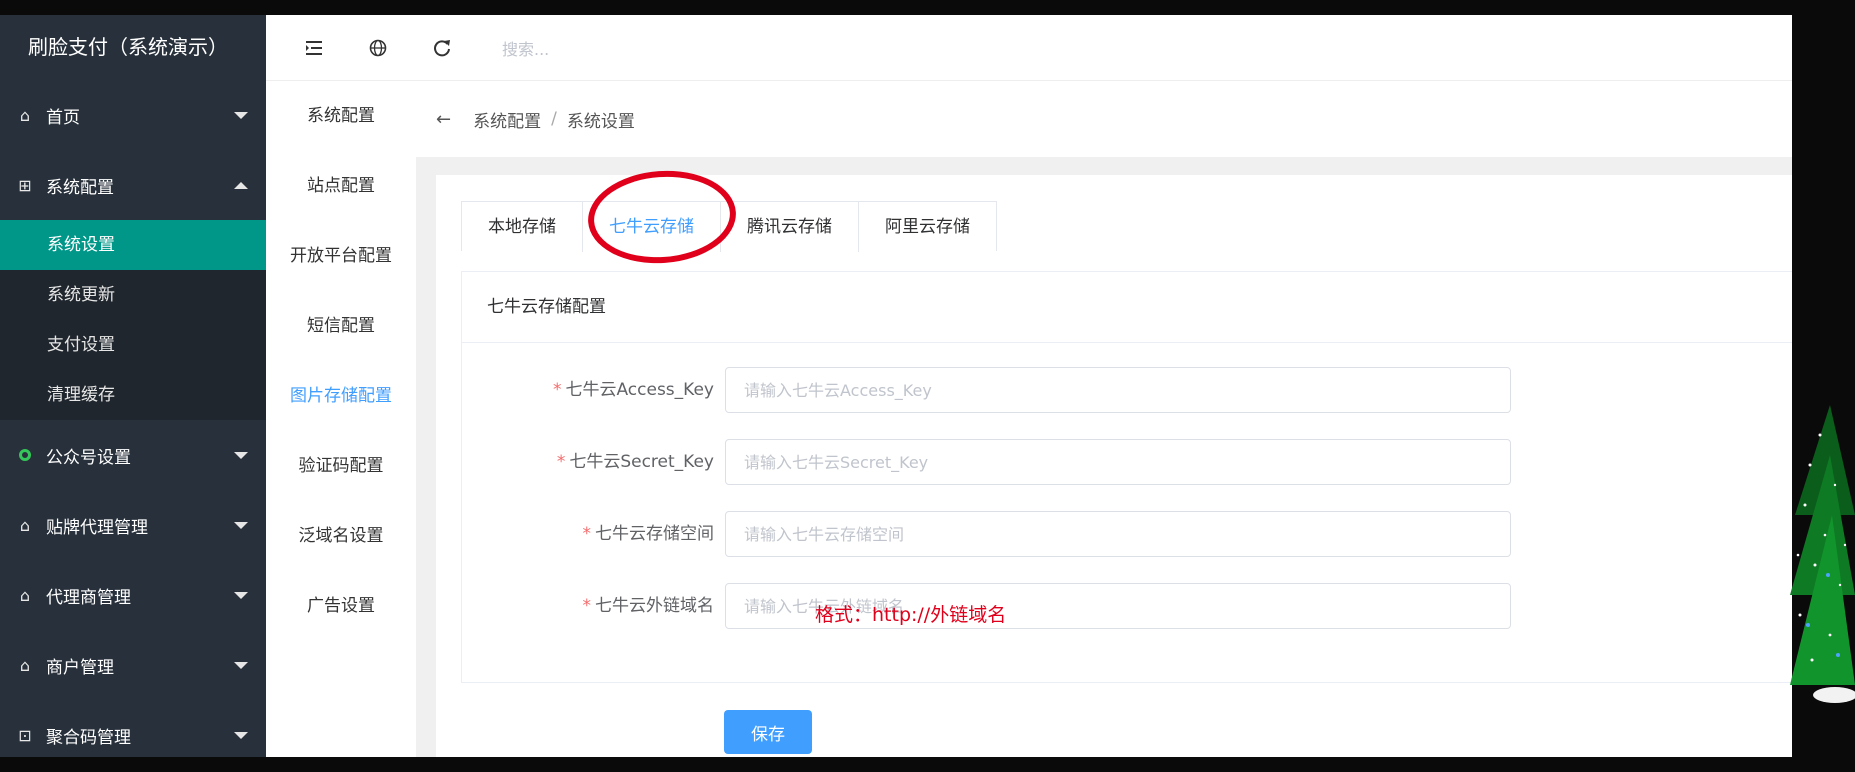  What do you see at coordinates (88, 457) in the screenshot?
I see `sidebar-item-label: 公众号设置` at bounding box center [88, 457].